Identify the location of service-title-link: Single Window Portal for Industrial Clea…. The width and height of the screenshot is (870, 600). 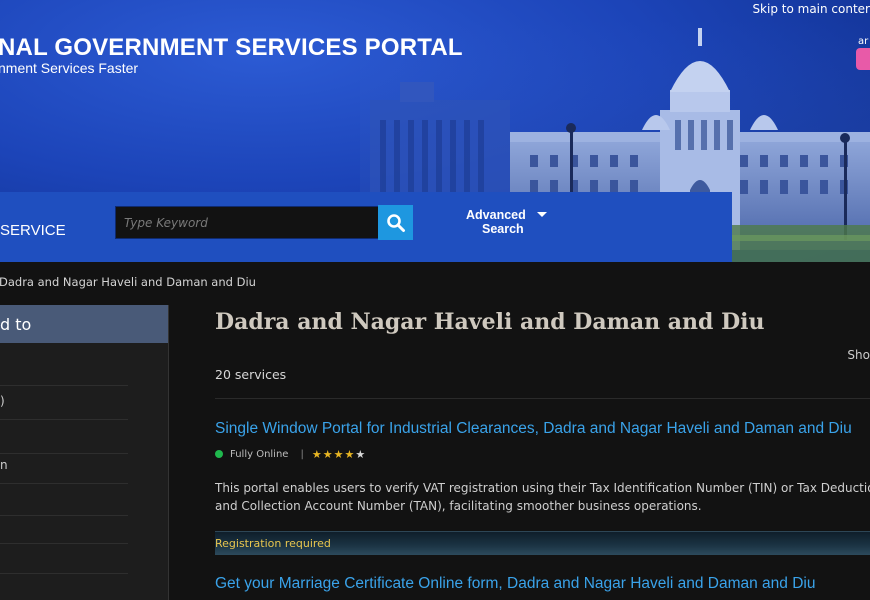
(533, 429).